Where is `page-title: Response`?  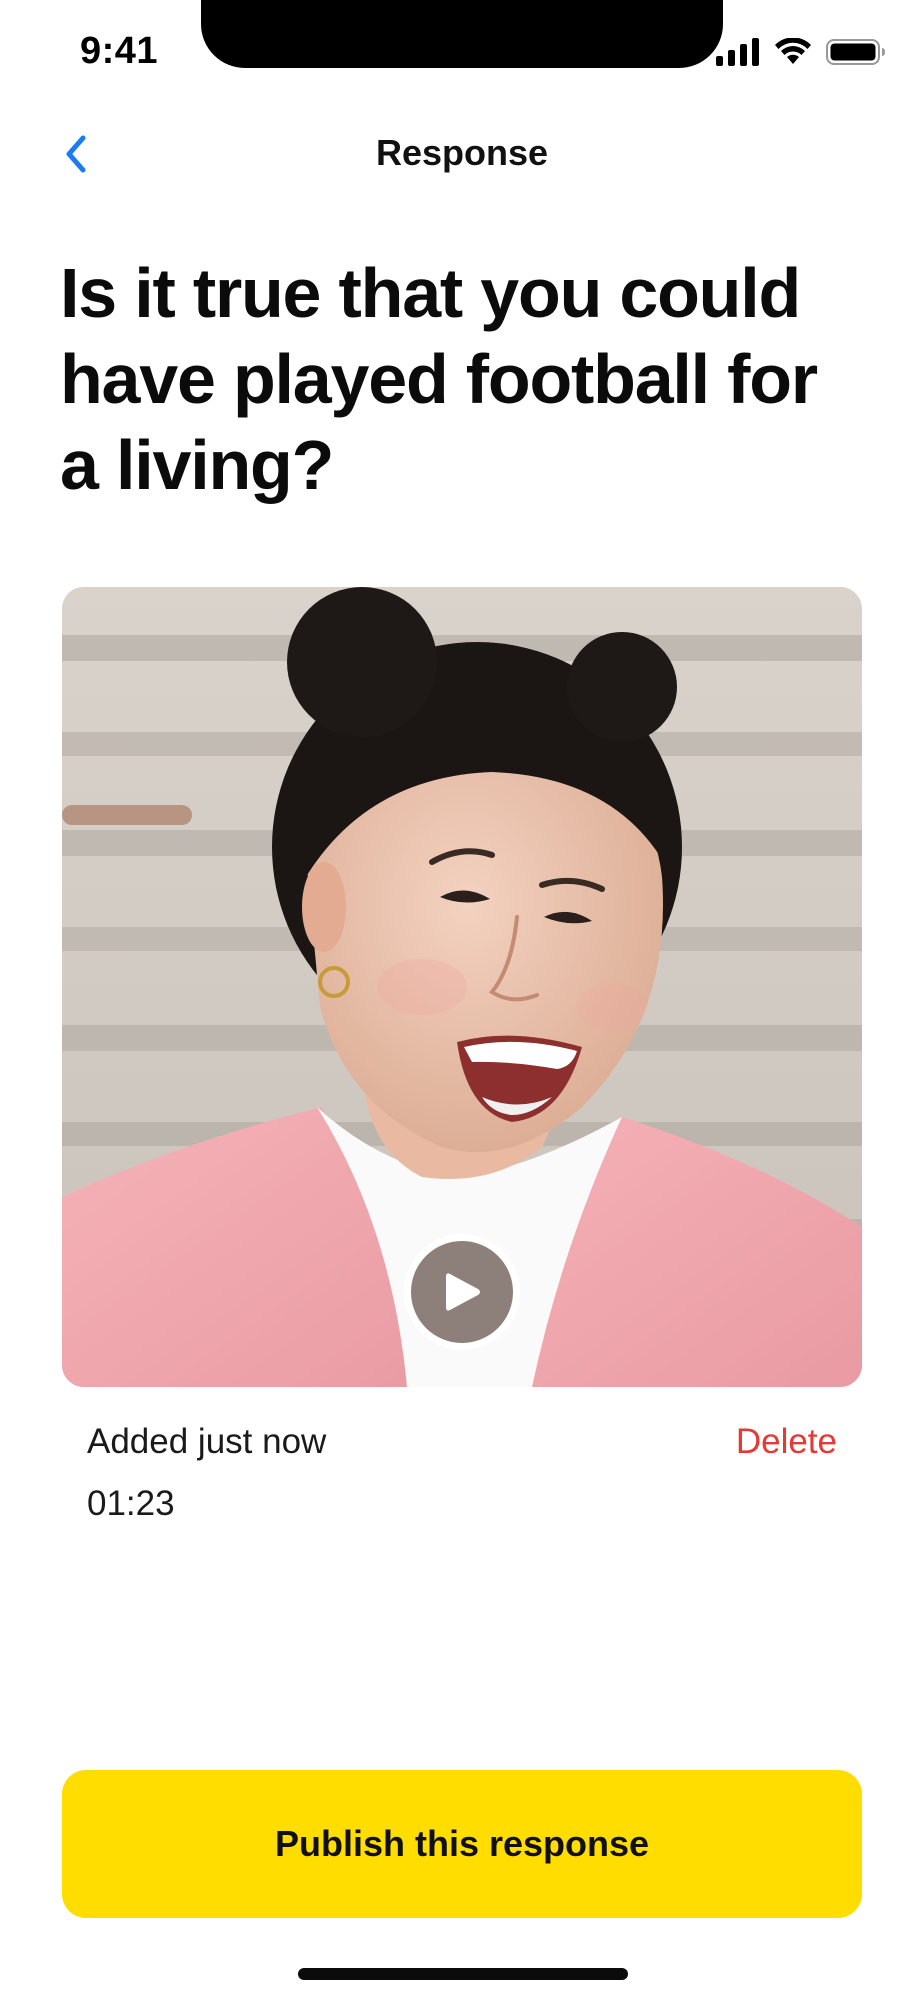 page-title: Response is located at coordinates (462, 152).